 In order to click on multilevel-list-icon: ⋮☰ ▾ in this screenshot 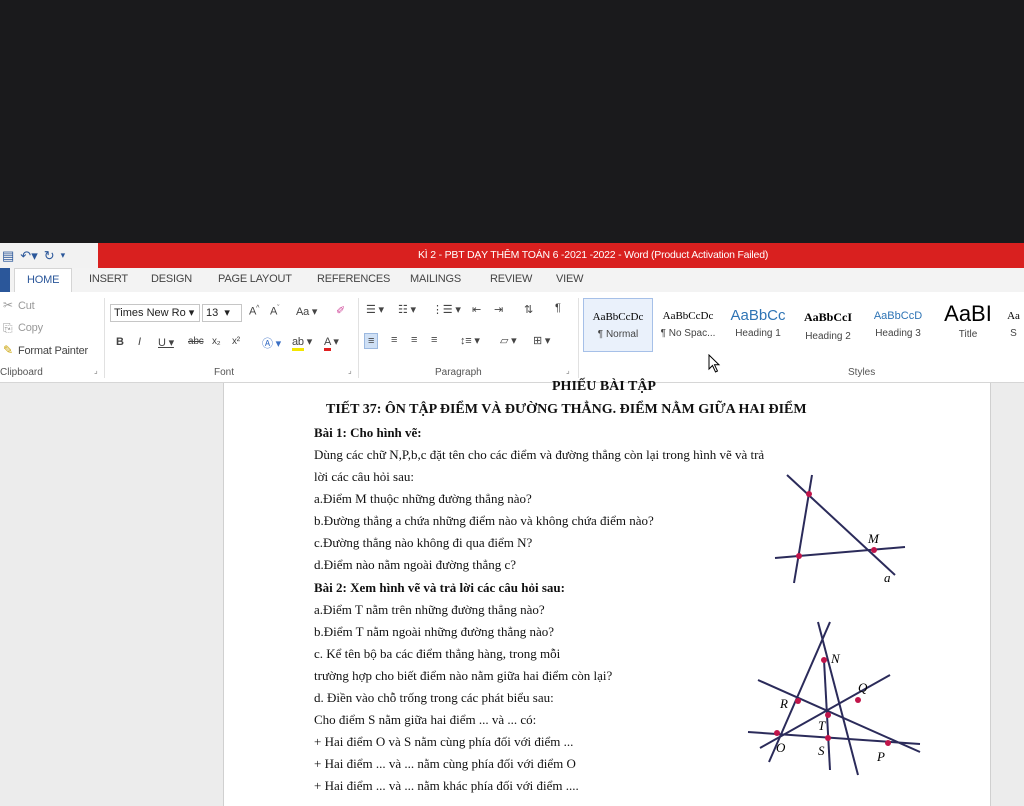, I will do `click(446, 309)`.